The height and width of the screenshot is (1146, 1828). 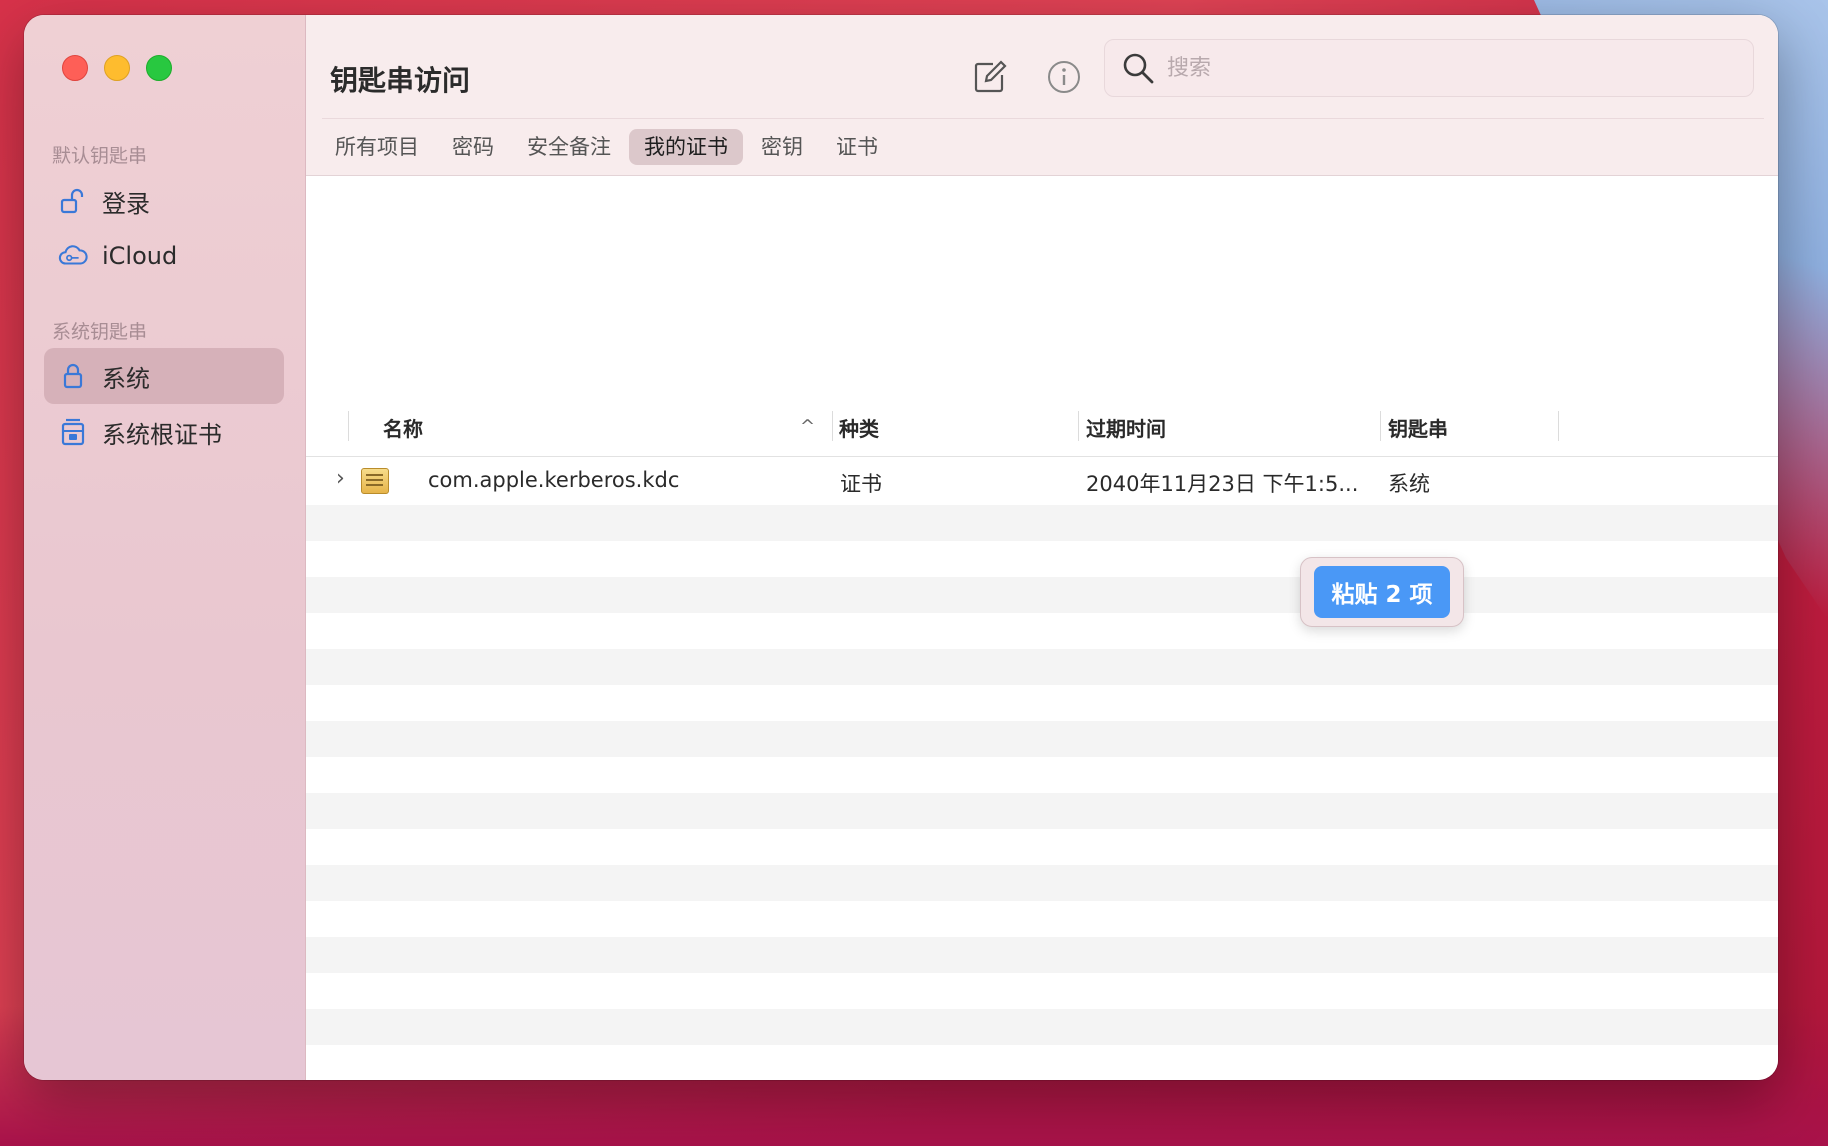 What do you see at coordinates (554, 480) in the screenshot?
I see `cell-name: com.apple.kerberos.kdc` at bounding box center [554, 480].